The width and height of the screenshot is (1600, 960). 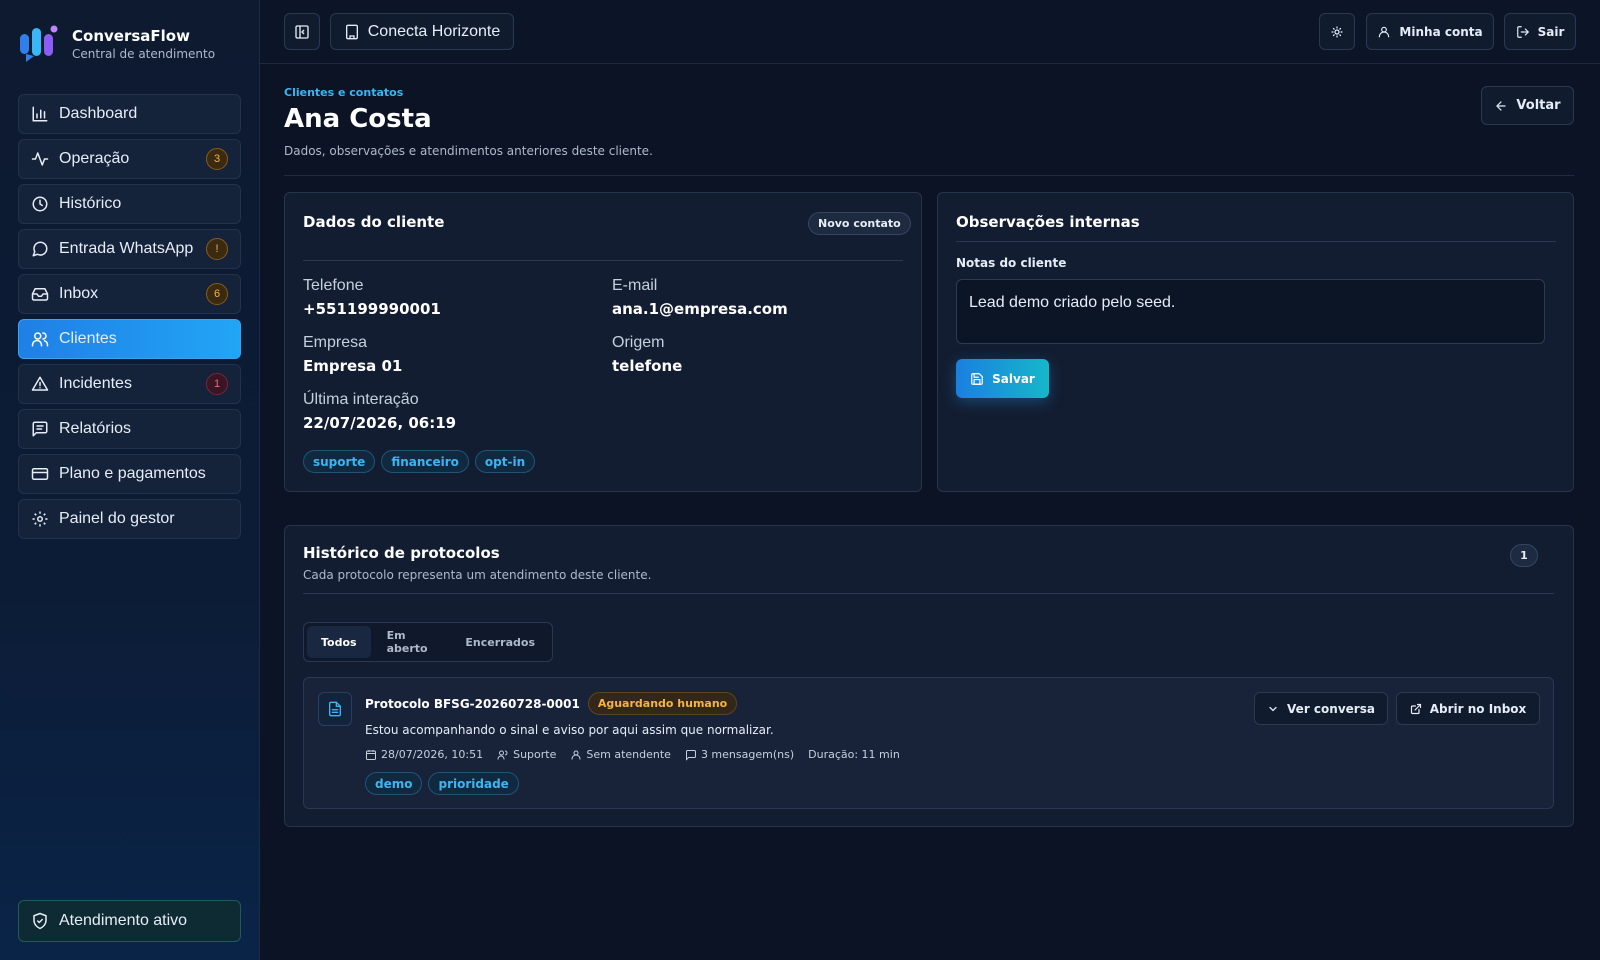 I want to click on status-badge: Aguardando humano, so click(x=662, y=703).